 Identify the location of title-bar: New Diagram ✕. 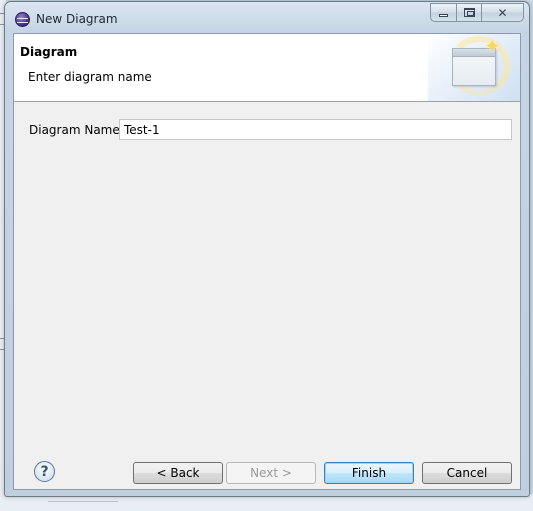
(267, 18).